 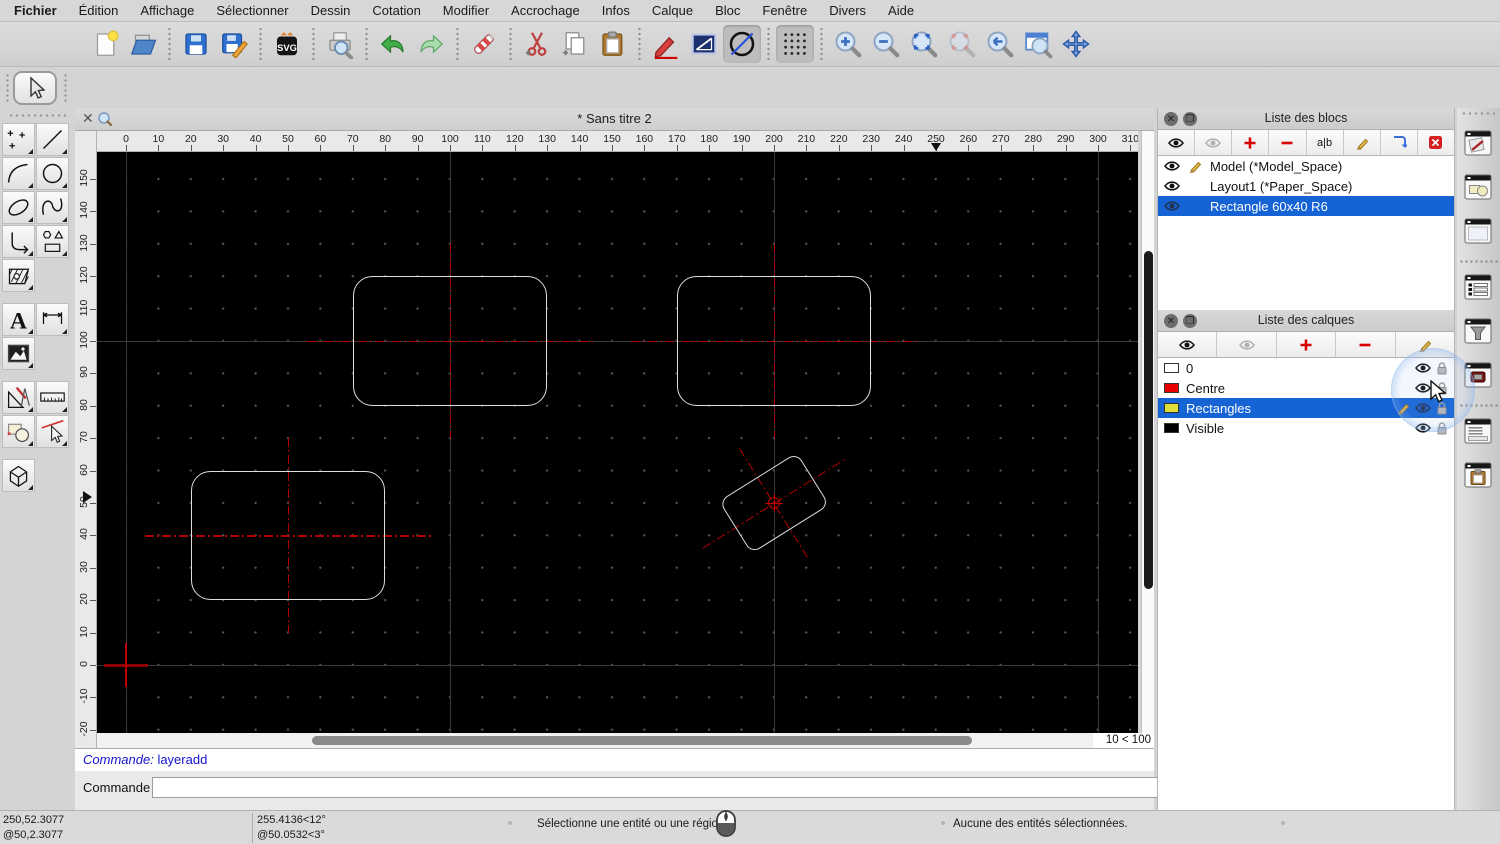 What do you see at coordinates (1325, 142) in the screenshot?
I see `rename-block-button: a|b` at bounding box center [1325, 142].